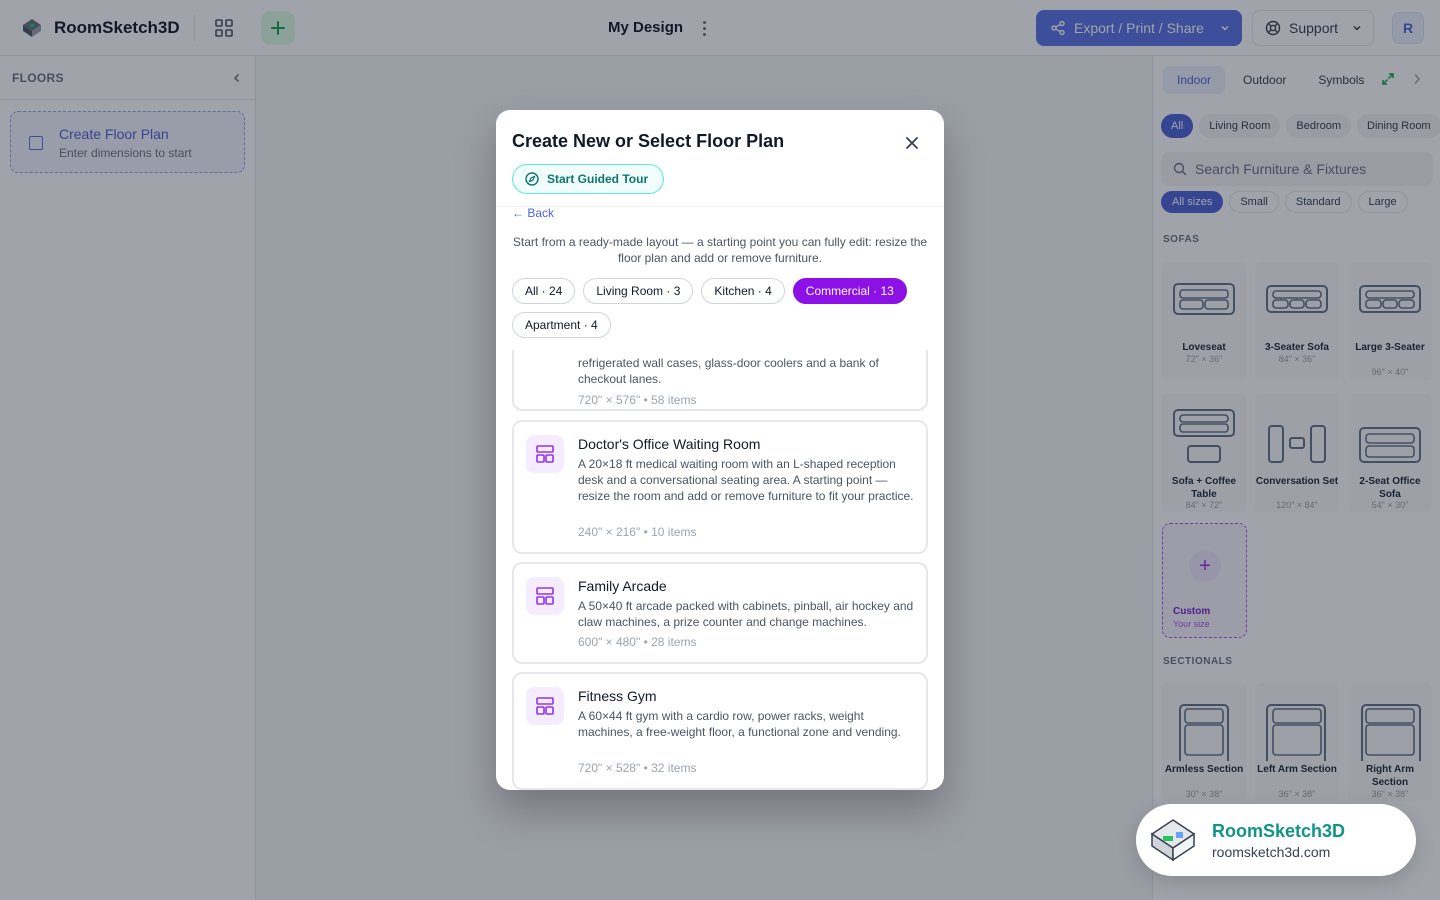 This screenshot has height=900, width=1440. What do you see at coordinates (1279, 831) in the screenshot?
I see `brand-name: RoomSketch3D` at bounding box center [1279, 831].